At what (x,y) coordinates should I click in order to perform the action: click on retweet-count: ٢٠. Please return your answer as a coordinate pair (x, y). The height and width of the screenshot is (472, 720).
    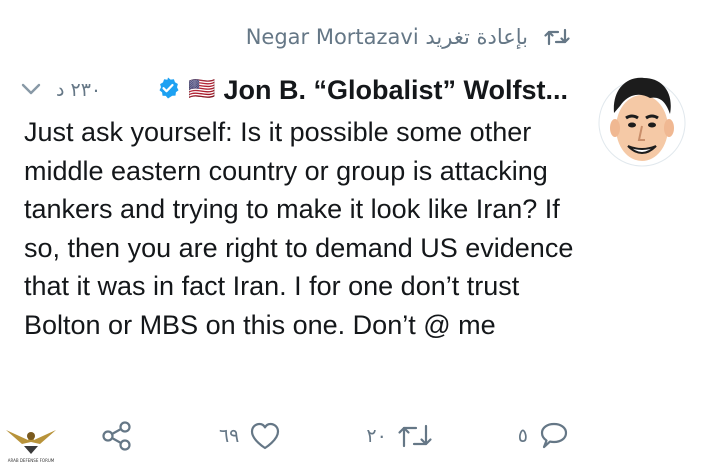
    Looking at the image, I should click on (376, 436).